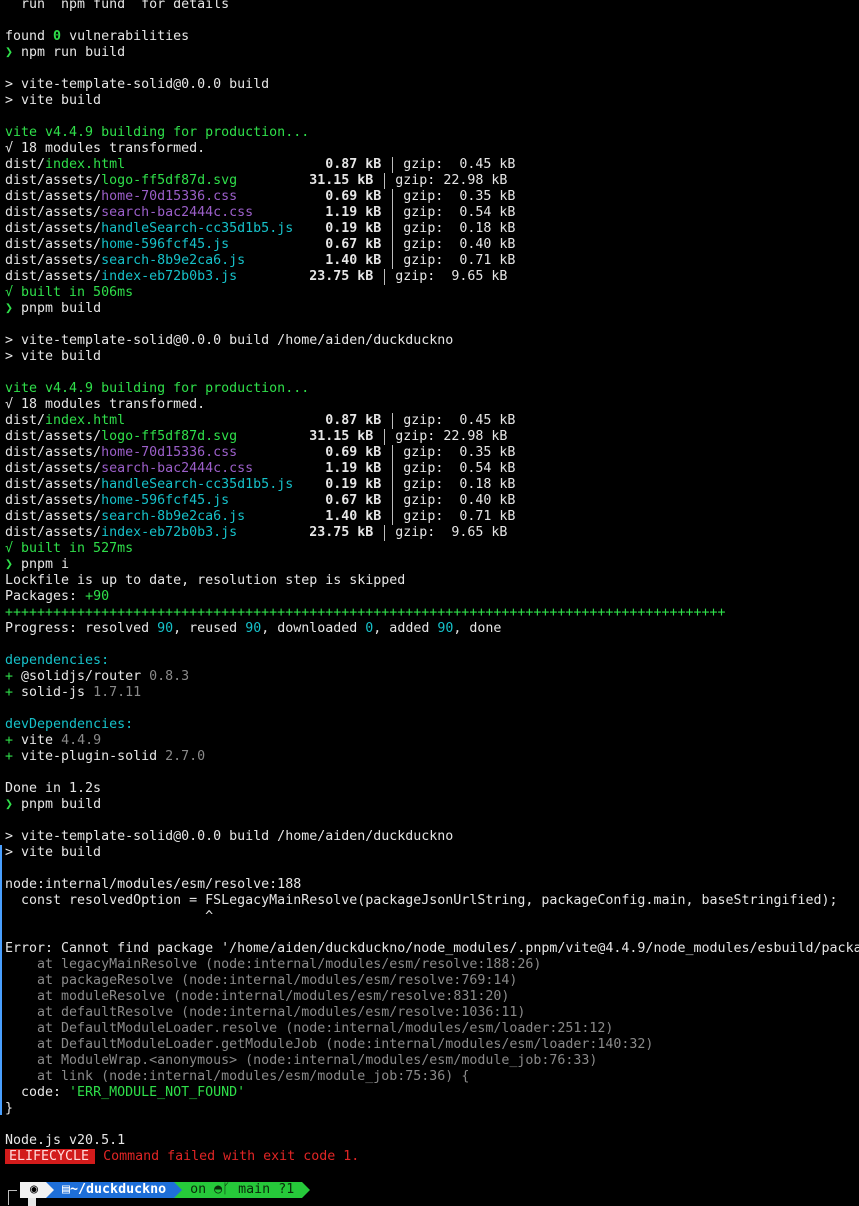  Describe the element at coordinates (226, 1189) in the screenshot. I see `git-branch-icon: ᚴ` at that location.